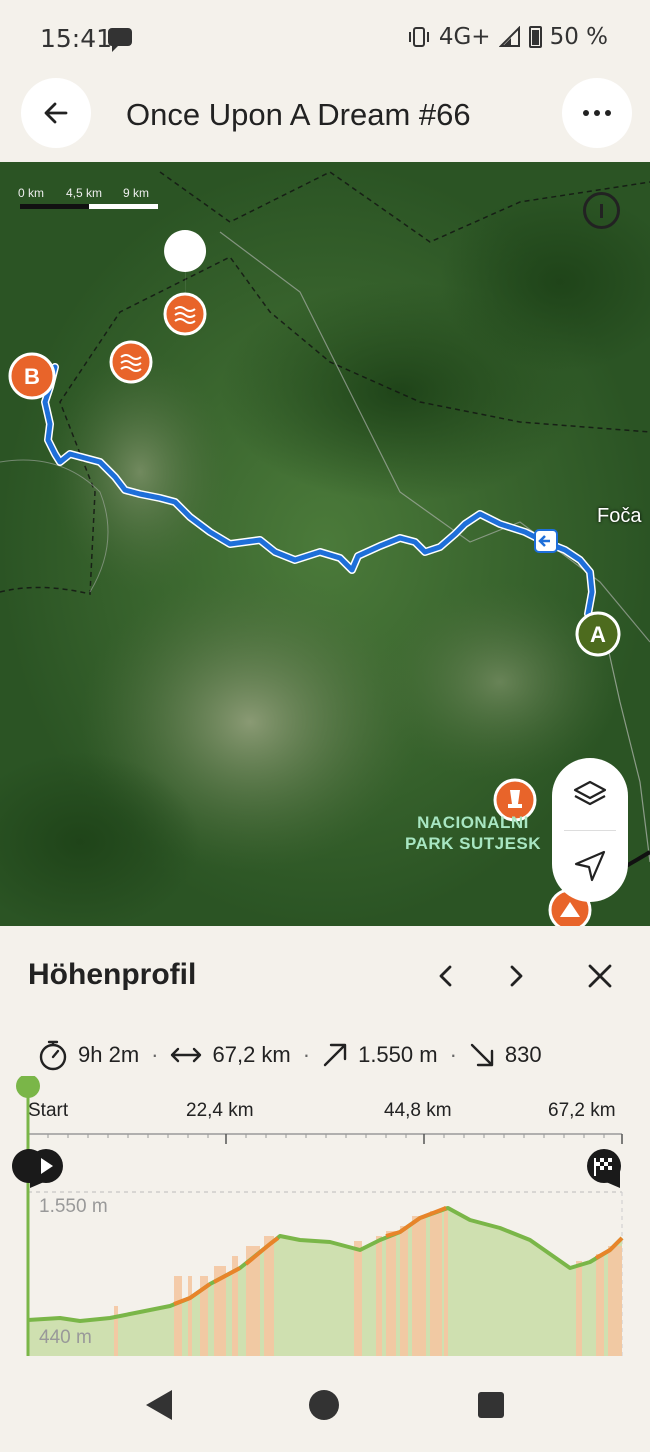 This screenshot has width=650, height=1452. I want to click on page-title: Once Upon A Dream #66, so click(298, 114).